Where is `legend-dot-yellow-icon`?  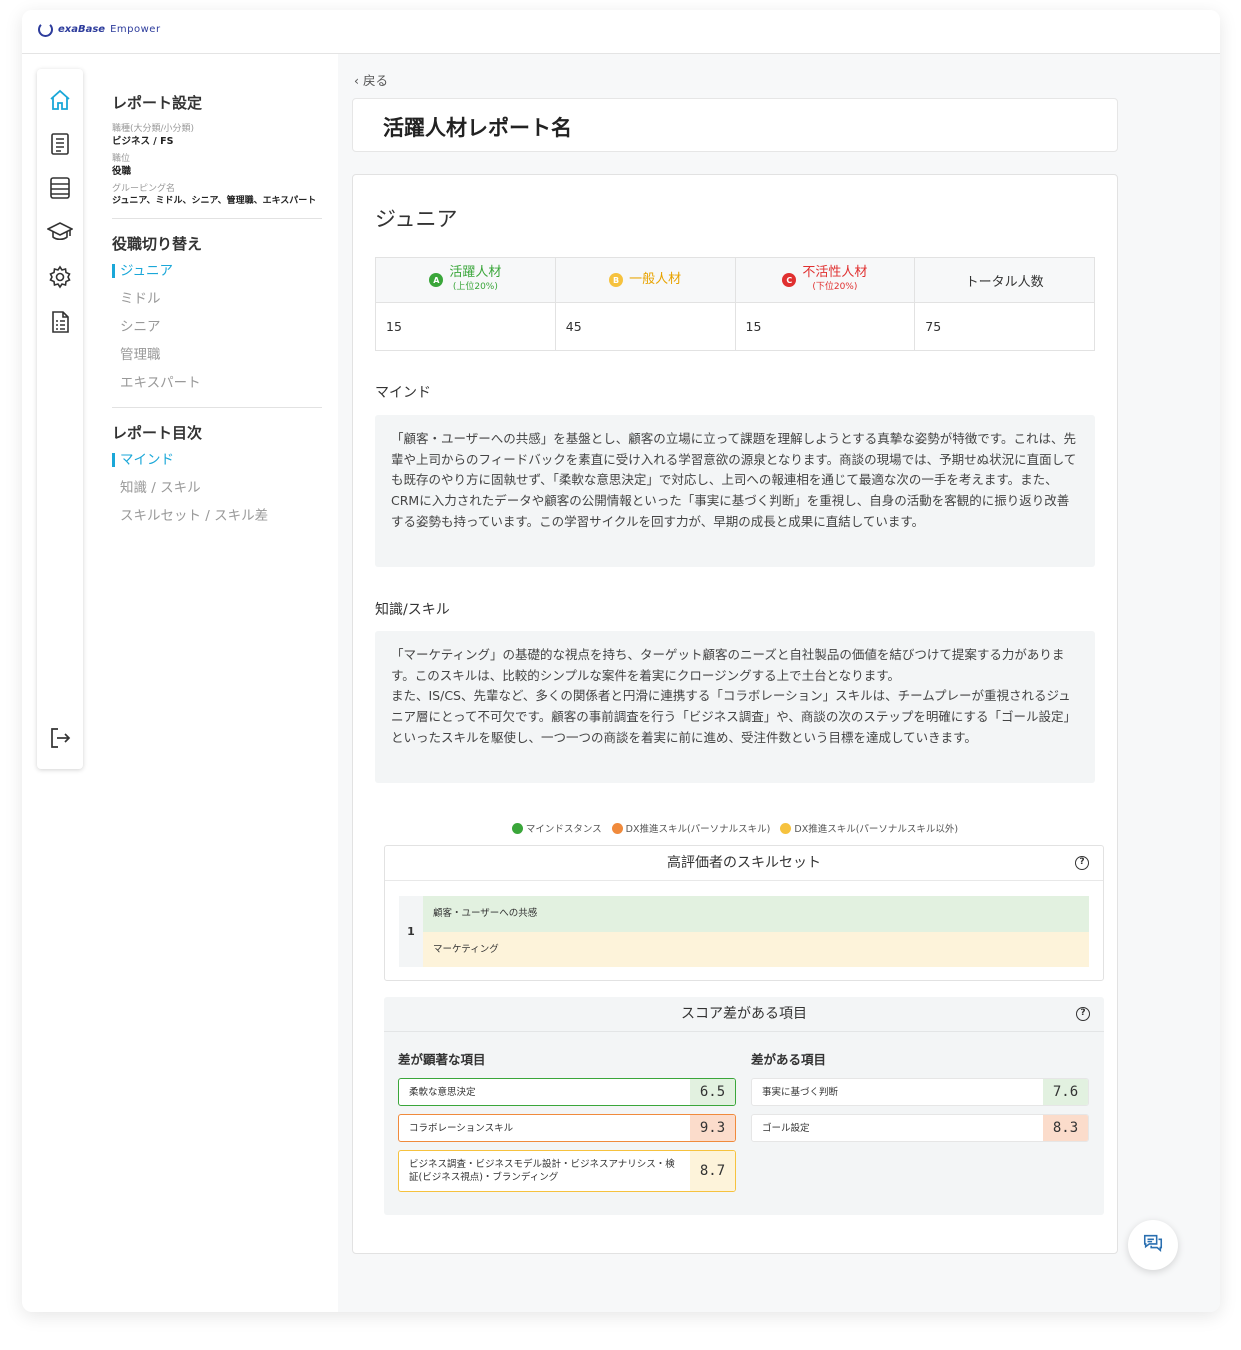 legend-dot-yellow-icon is located at coordinates (786, 828).